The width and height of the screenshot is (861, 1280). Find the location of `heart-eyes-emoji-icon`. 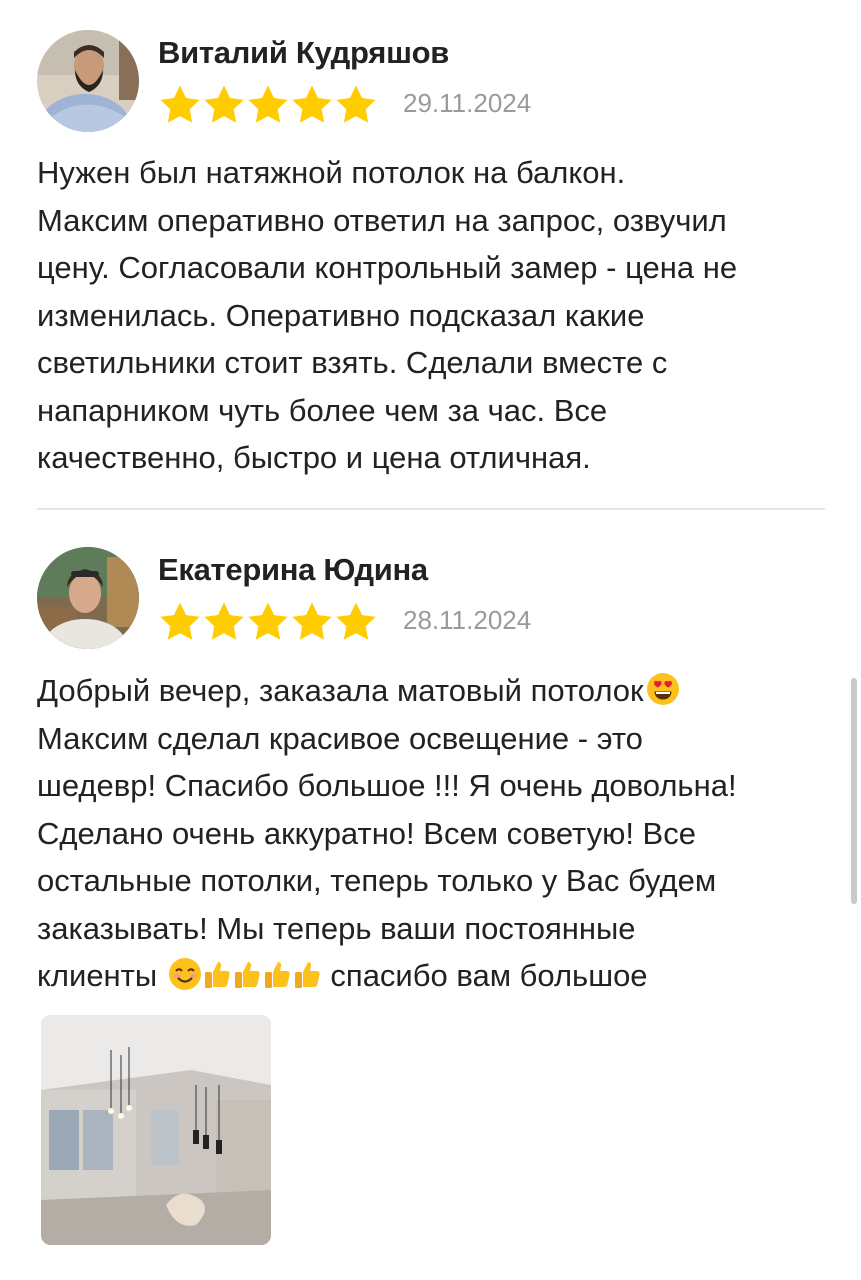

heart-eyes-emoji-icon is located at coordinates (663, 689).